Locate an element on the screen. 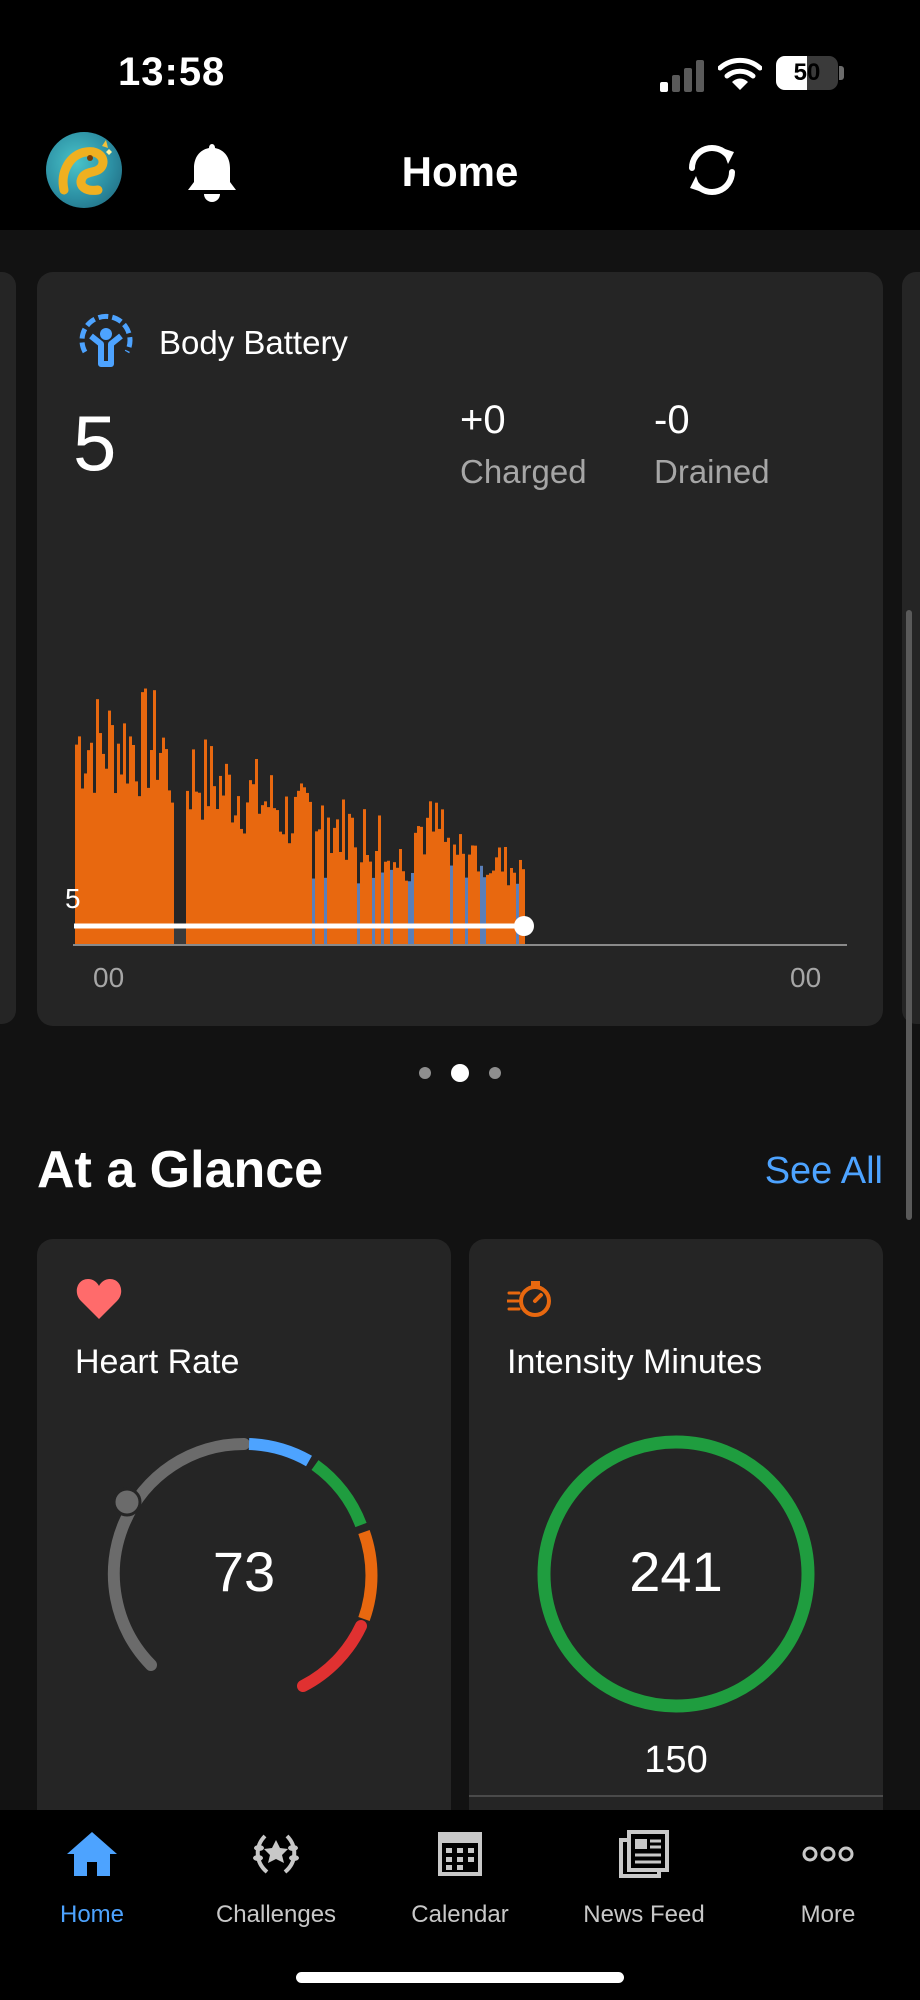 The height and width of the screenshot is (2000, 920). tab-home-label: Home is located at coordinates (92, 1914).